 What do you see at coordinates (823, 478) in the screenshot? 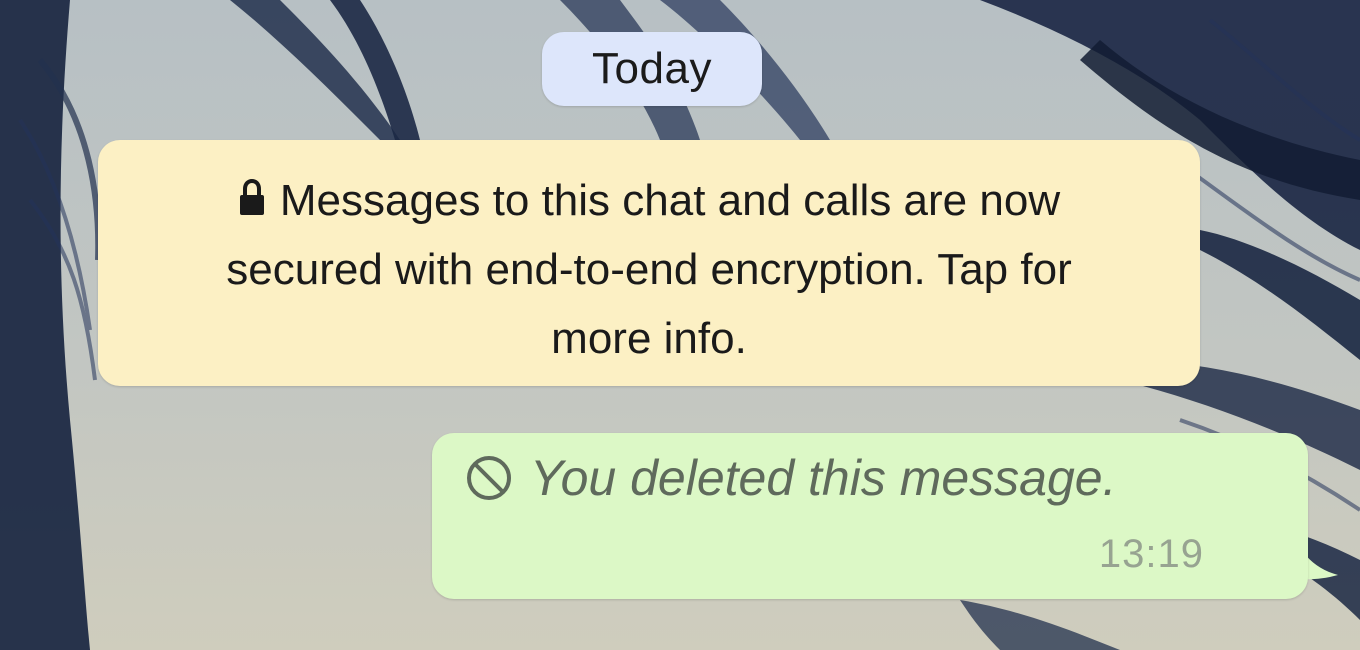
I see `deleted-message-text: You deleted this message.` at bounding box center [823, 478].